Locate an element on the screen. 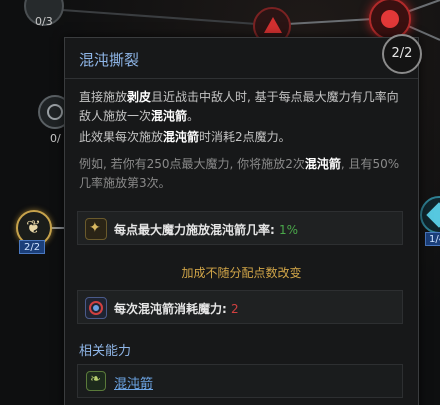 This screenshot has height=405, width=440. example-text: 几率施放第3次。 is located at coordinates (125, 183).